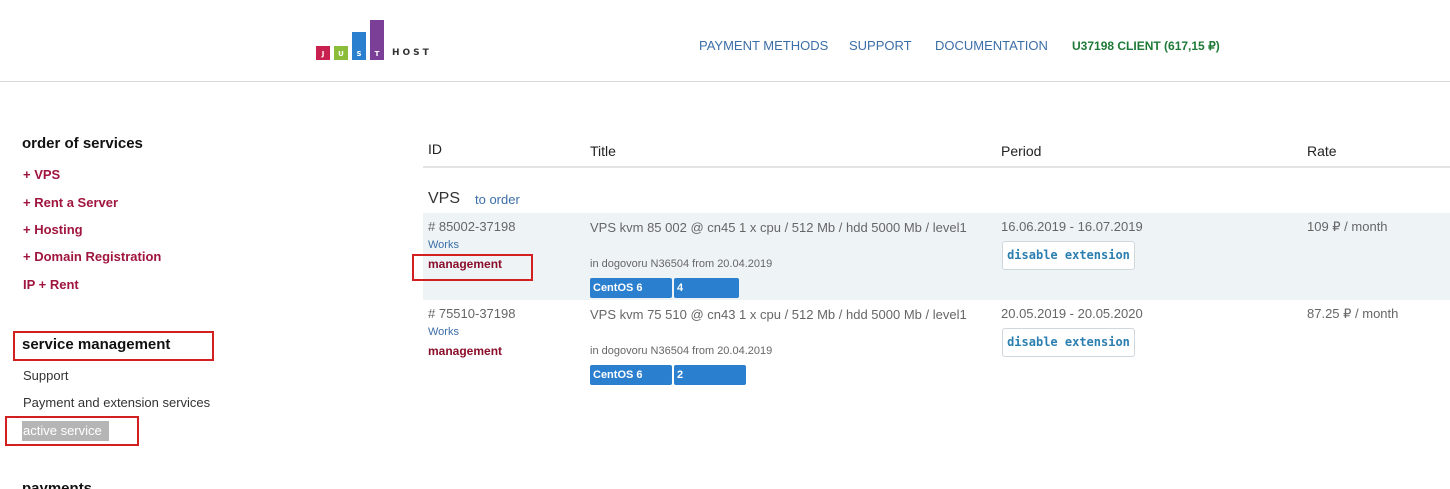 The height and width of the screenshot is (489, 1450). I want to click on sidebar-item-rent-server: + Rent a Server, so click(70, 202).